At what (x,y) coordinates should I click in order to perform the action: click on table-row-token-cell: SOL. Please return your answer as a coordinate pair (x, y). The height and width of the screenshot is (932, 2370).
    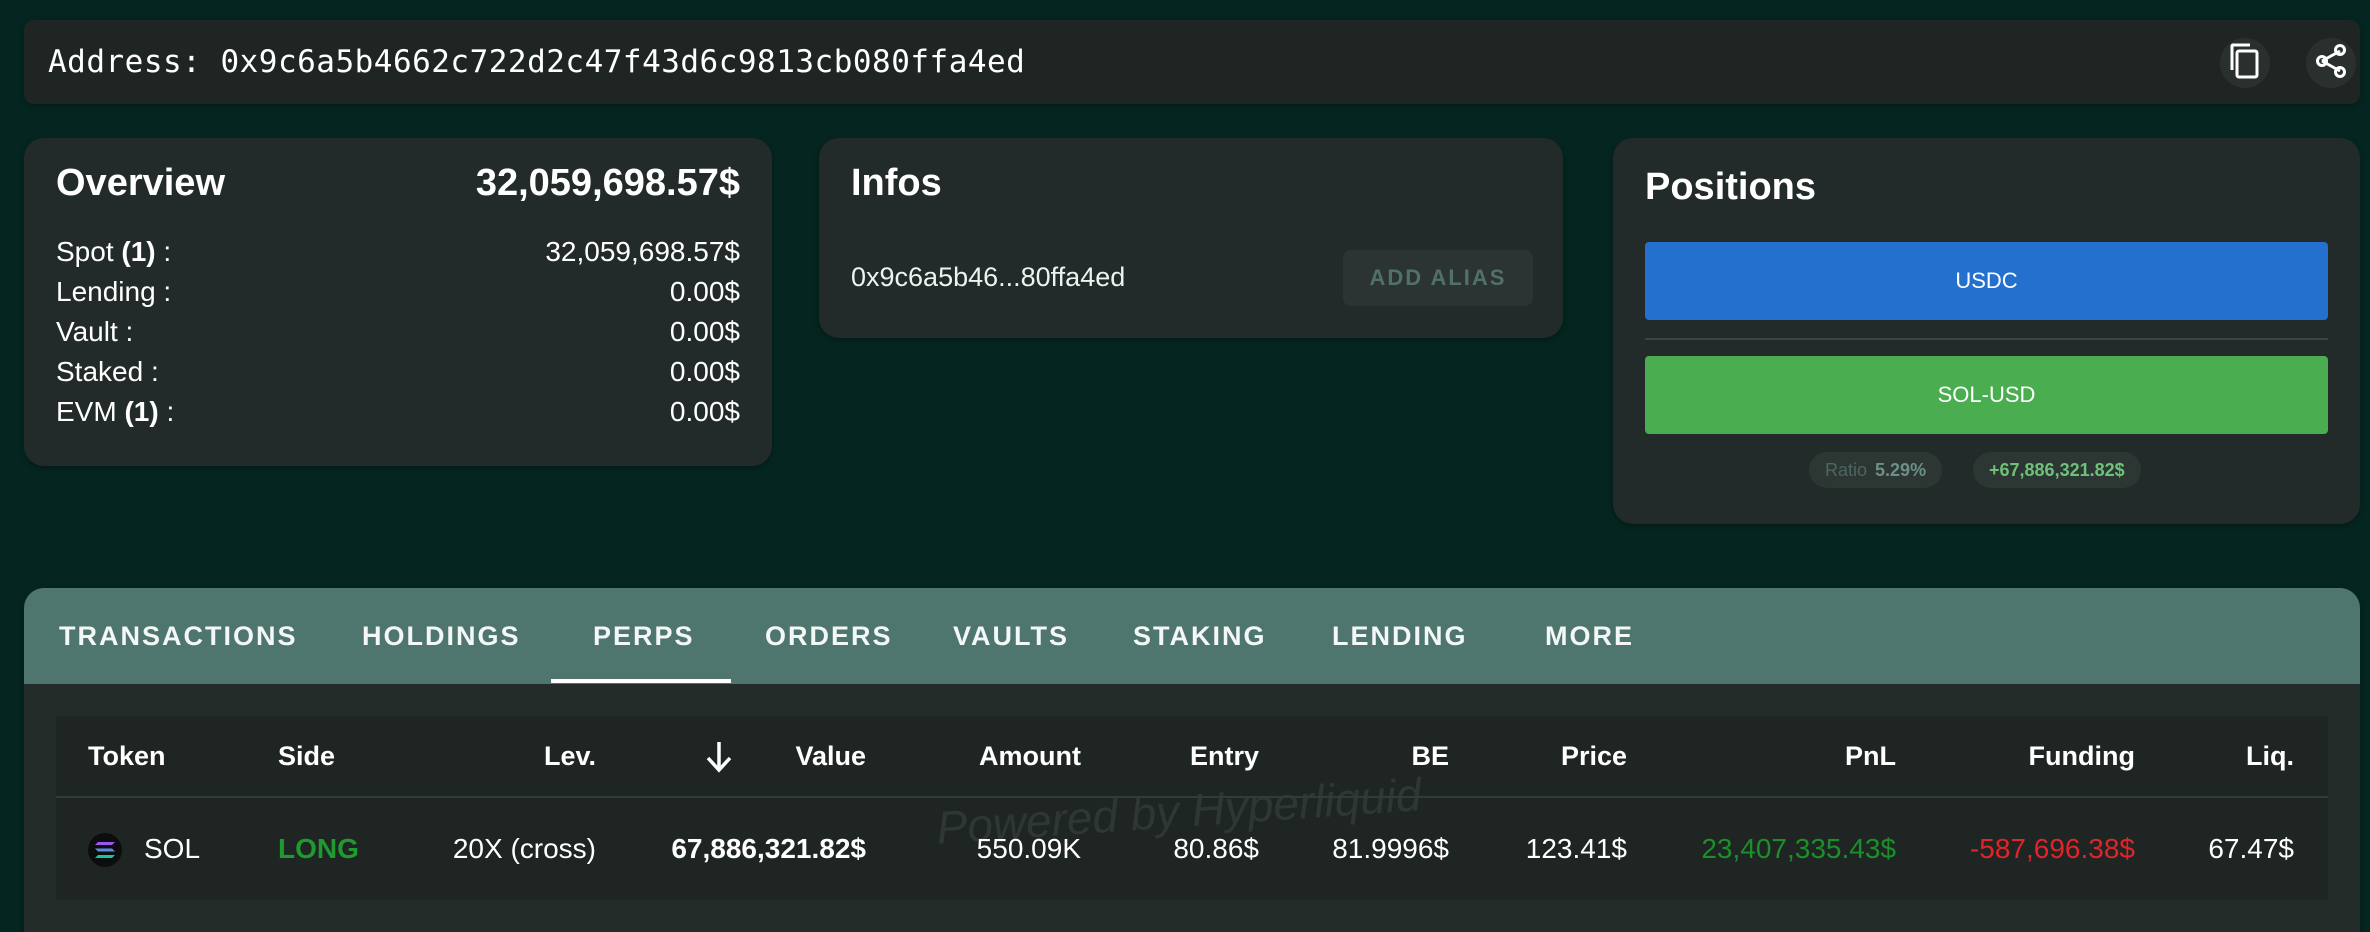
    Looking at the image, I should click on (156, 849).